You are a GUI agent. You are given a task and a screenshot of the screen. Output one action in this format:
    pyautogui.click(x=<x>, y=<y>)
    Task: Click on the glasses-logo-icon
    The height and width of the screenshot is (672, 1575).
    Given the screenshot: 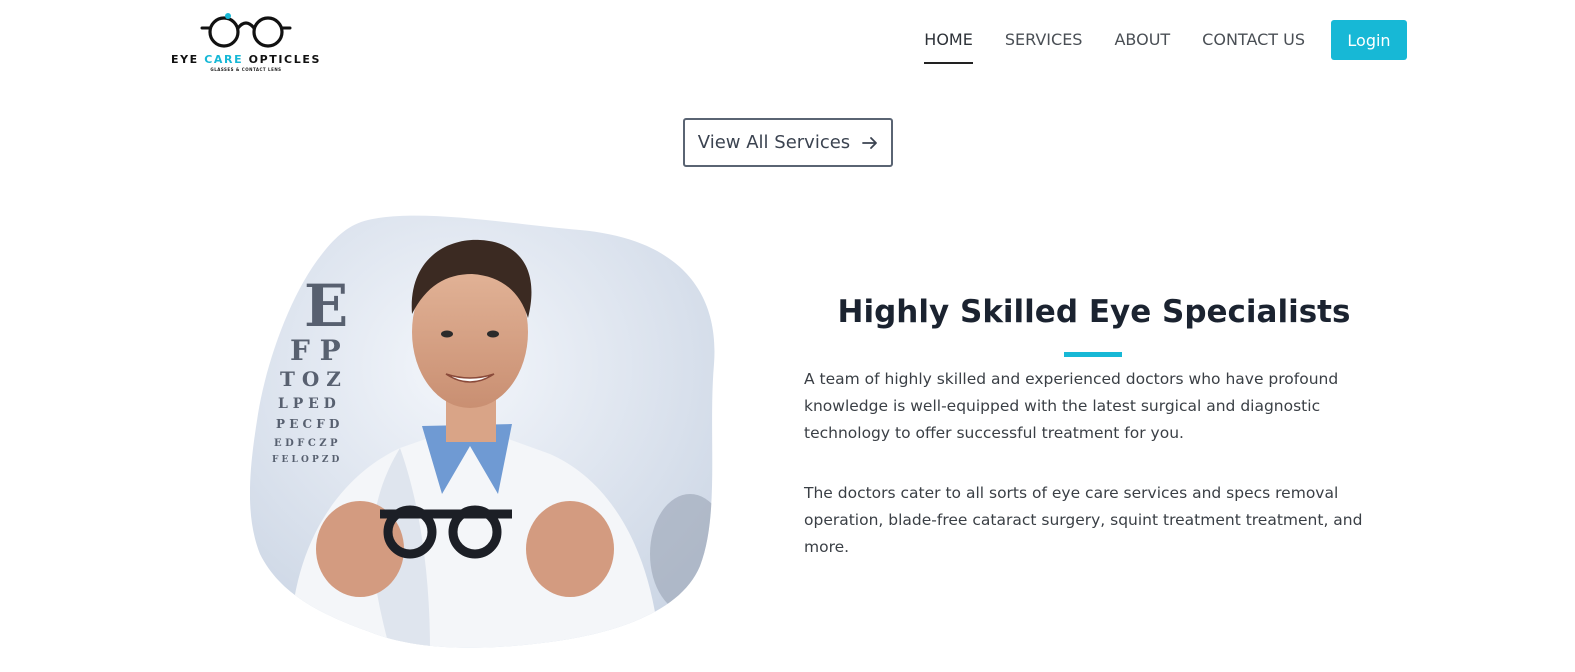 What is the action you would take?
    pyautogui.click(x=246, y=30)
    